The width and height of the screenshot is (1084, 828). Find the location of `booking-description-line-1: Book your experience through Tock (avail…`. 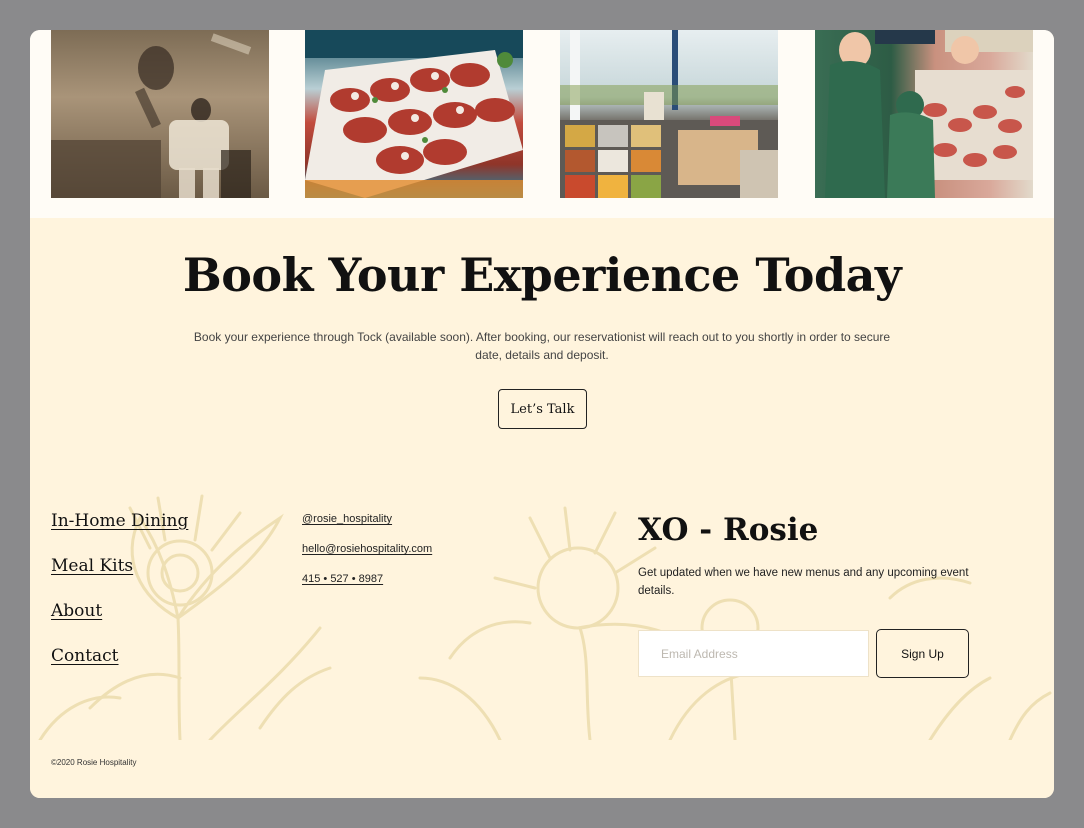

booking-description-line-1: Book your experience through Tock (avail… is located at coordinates (542, 337).